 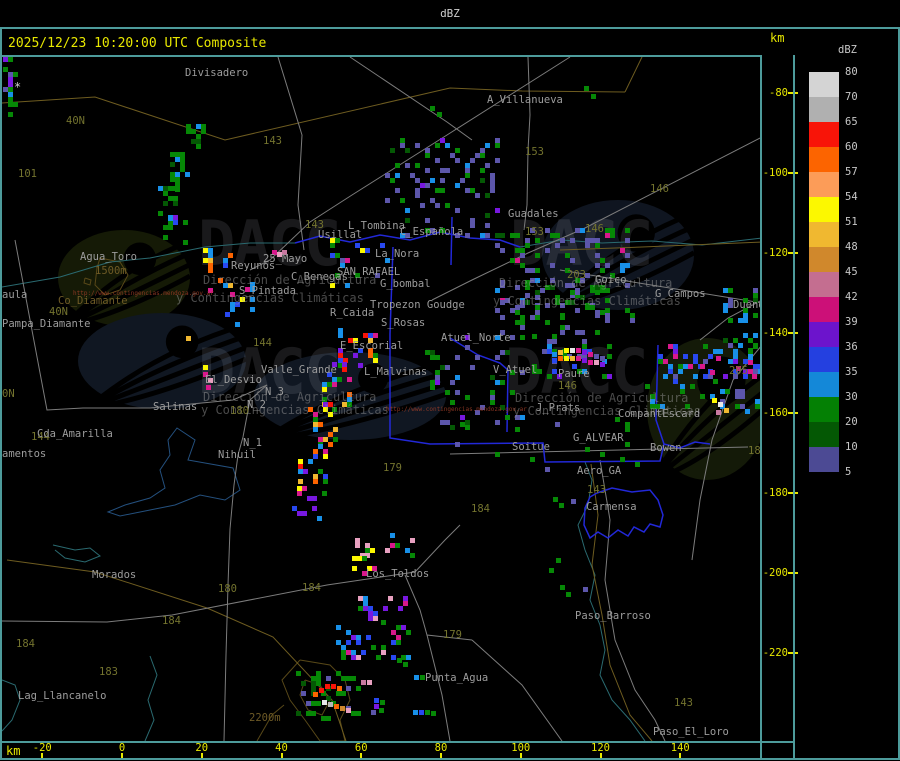 I want to click on legend-value-label: 57, so click(x=851, y=172).